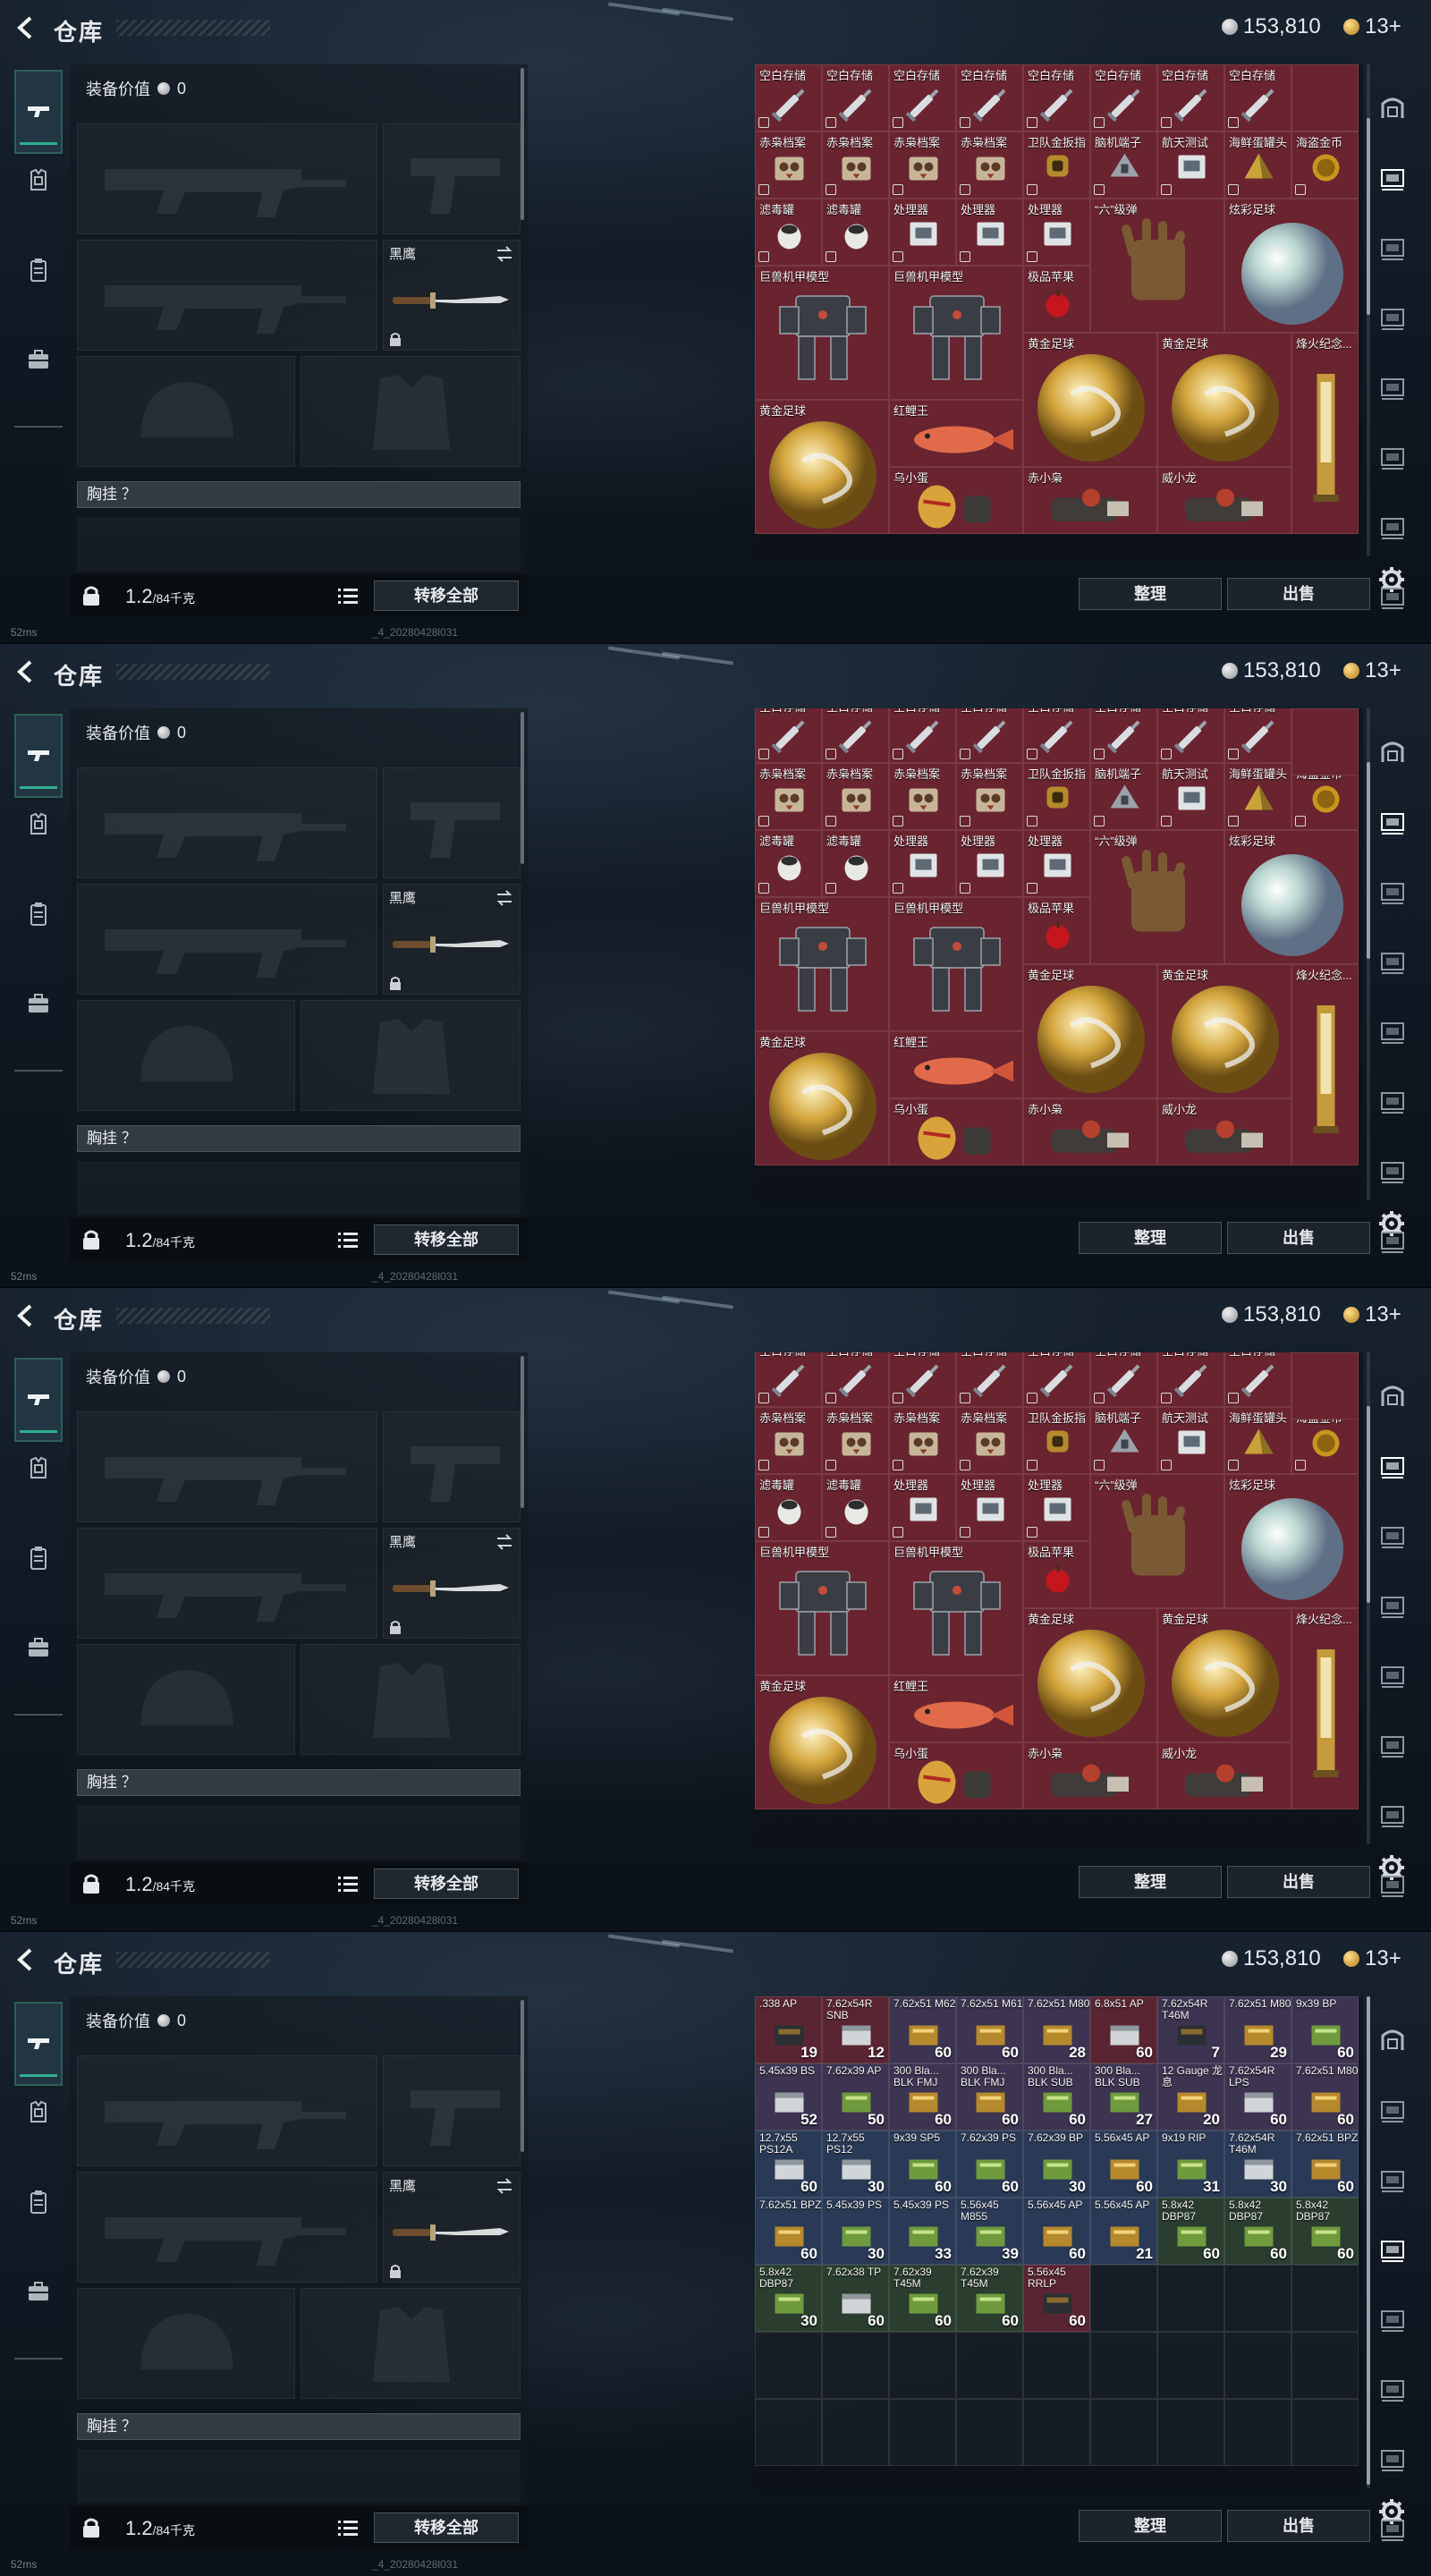  I want to click on chest-rig-slot: 胸挂 ？, so click(299, 2426).